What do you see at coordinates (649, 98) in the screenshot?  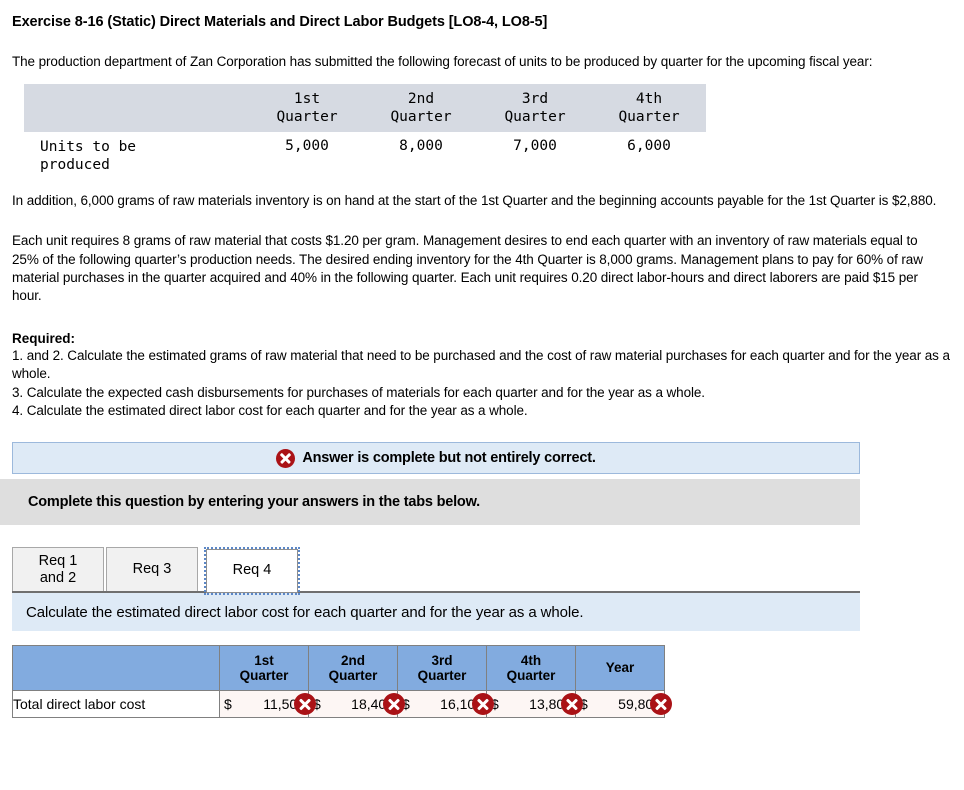 I see `given-col-header-q4-line1: 4th` at bounding box center [649, 98].